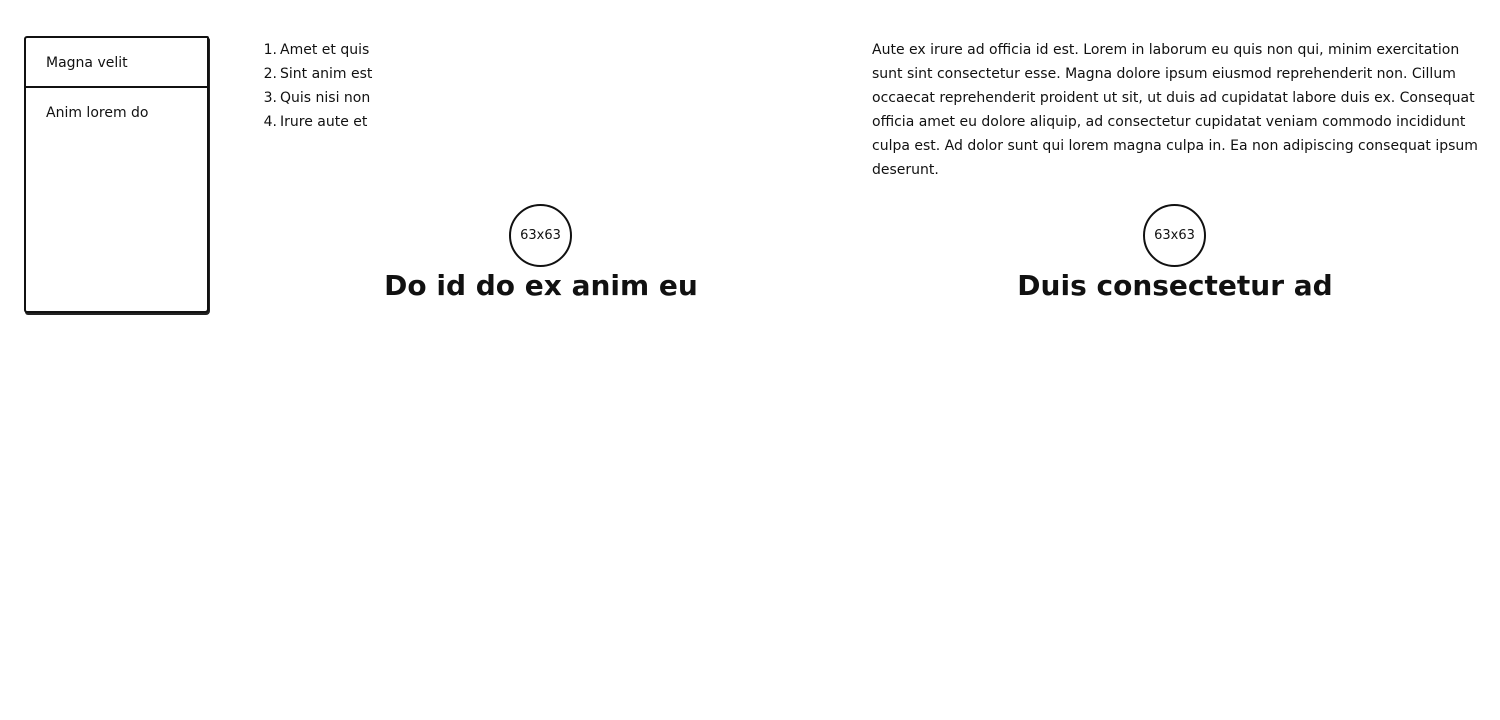 The width and height of the screenshot is (1500, 720). What do you see at coordinates (325, 50) in the screenshot?
I see `list-item-text: Amet et quis` at bounding box center [325, 50].